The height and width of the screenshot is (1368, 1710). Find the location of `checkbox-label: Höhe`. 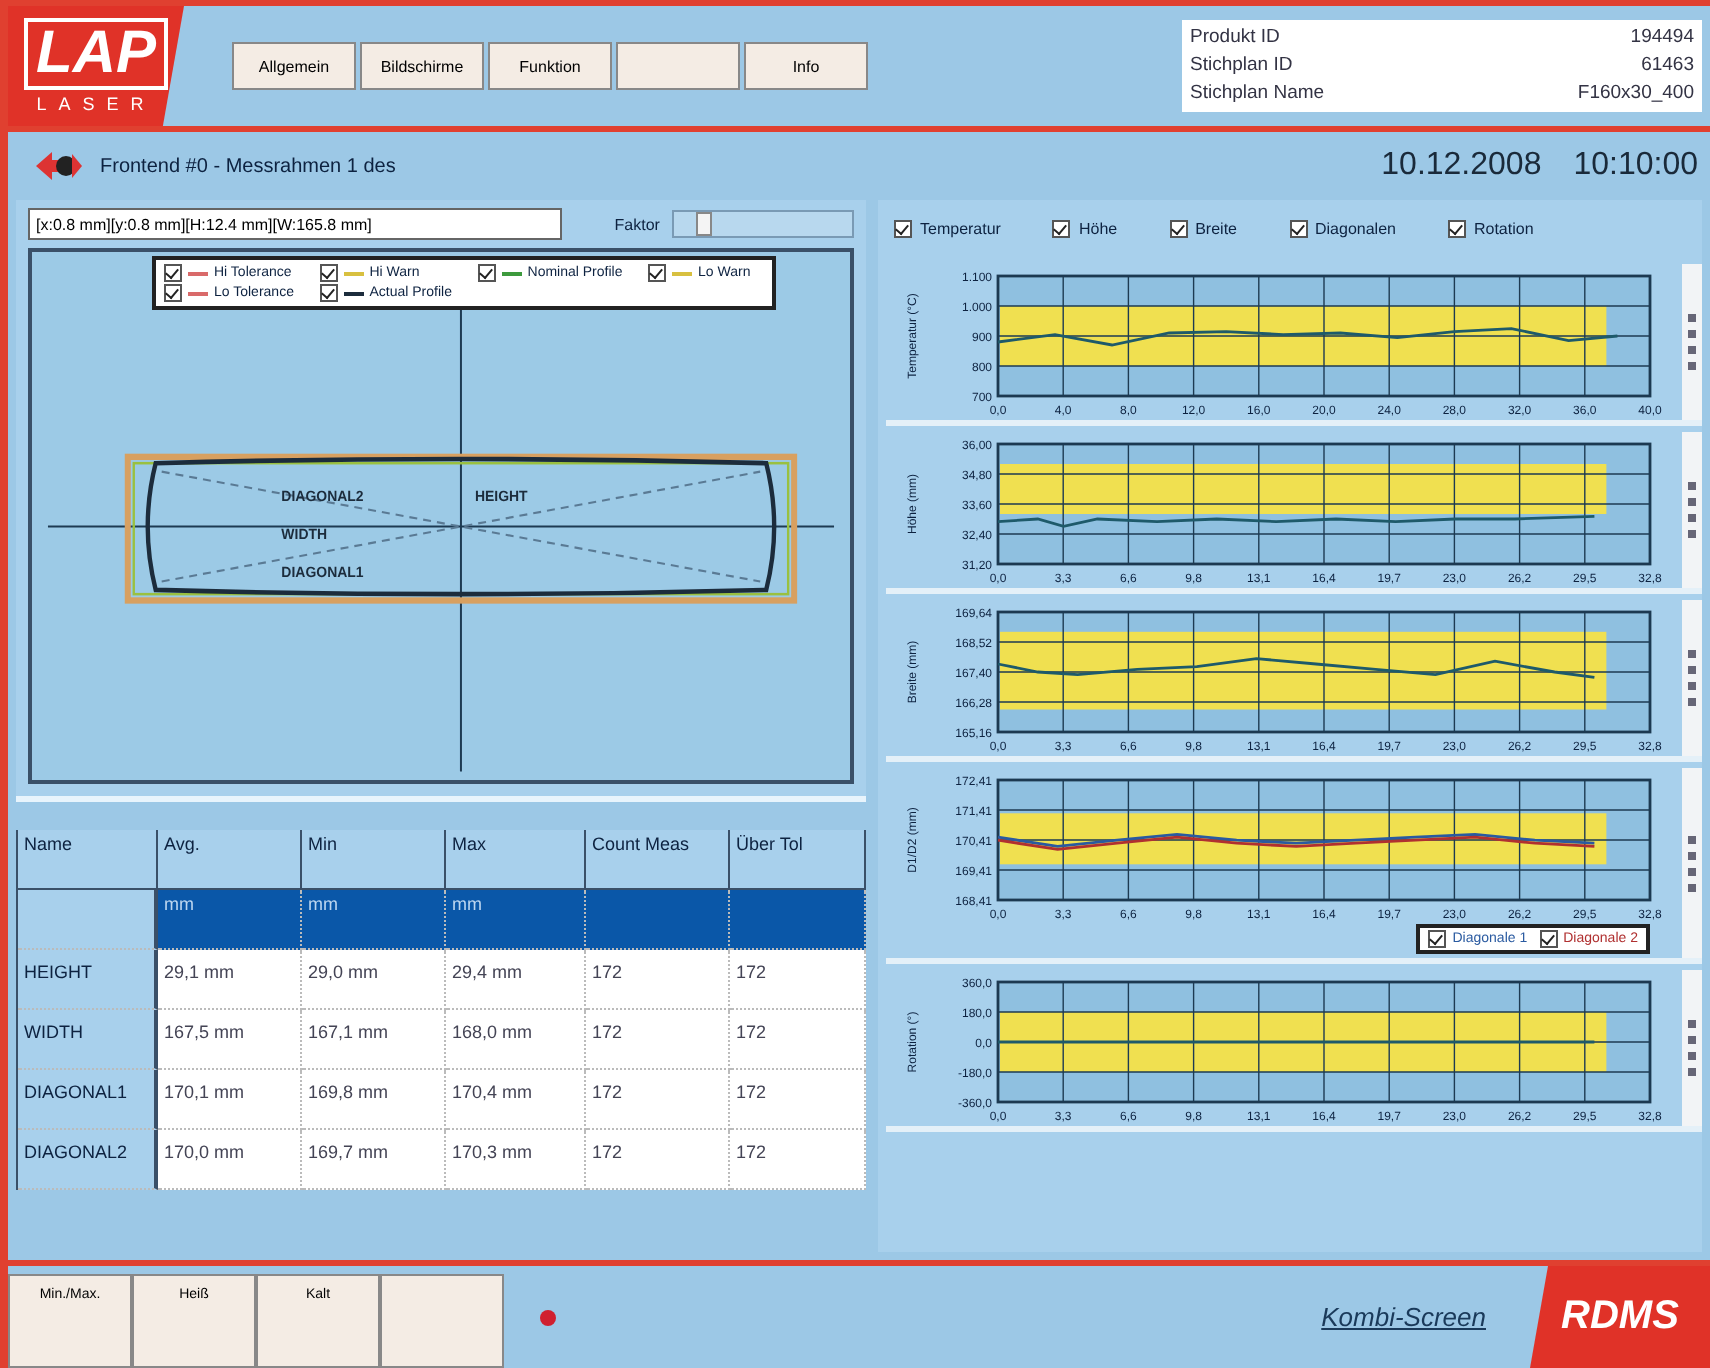

checkbox-label: Höhe is located at coordinates (1098, 229).